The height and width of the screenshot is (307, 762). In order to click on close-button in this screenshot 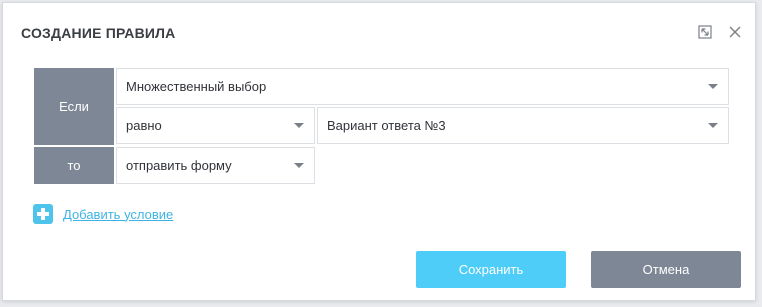, I will do `click(735, 32)`.